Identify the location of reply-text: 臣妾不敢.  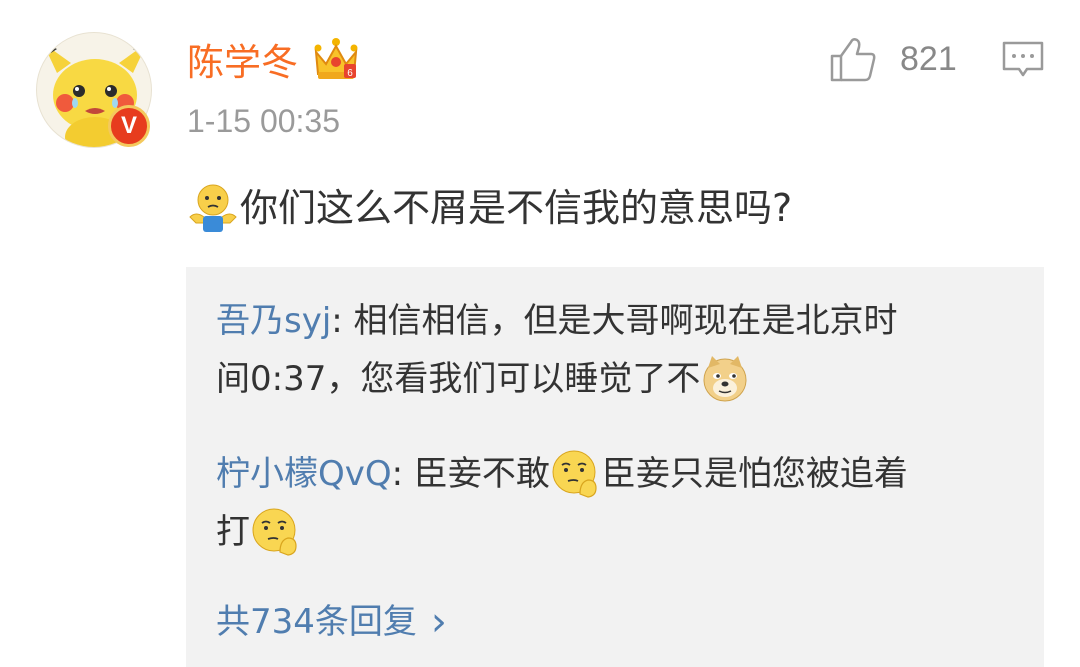
(481, 474).